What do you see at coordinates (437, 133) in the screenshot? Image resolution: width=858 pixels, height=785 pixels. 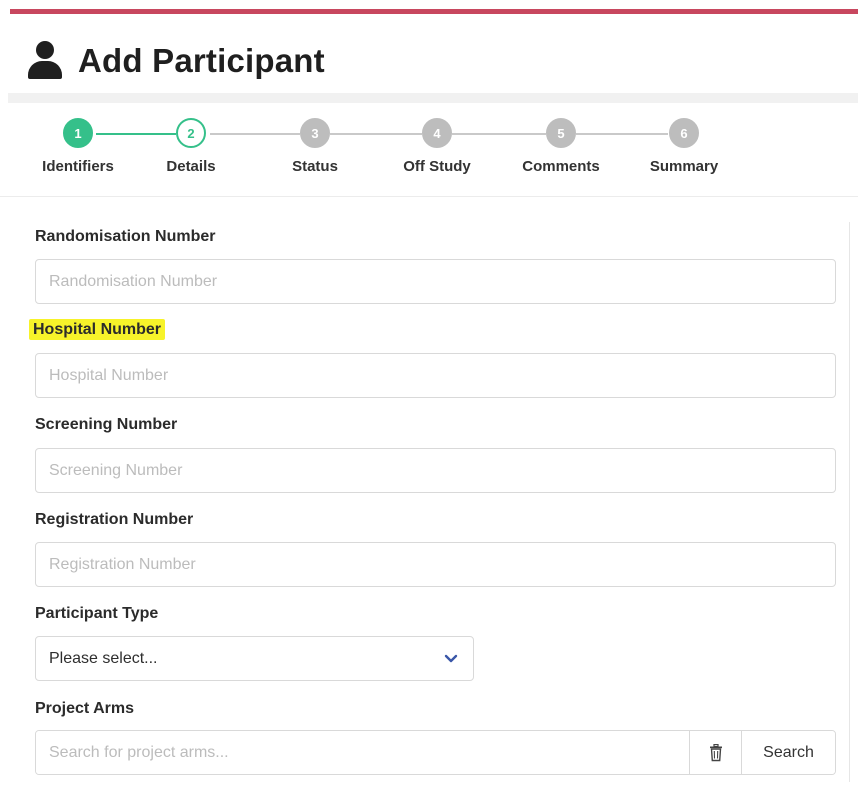 I see `step-number: 4` at bounding box center [437, 133].